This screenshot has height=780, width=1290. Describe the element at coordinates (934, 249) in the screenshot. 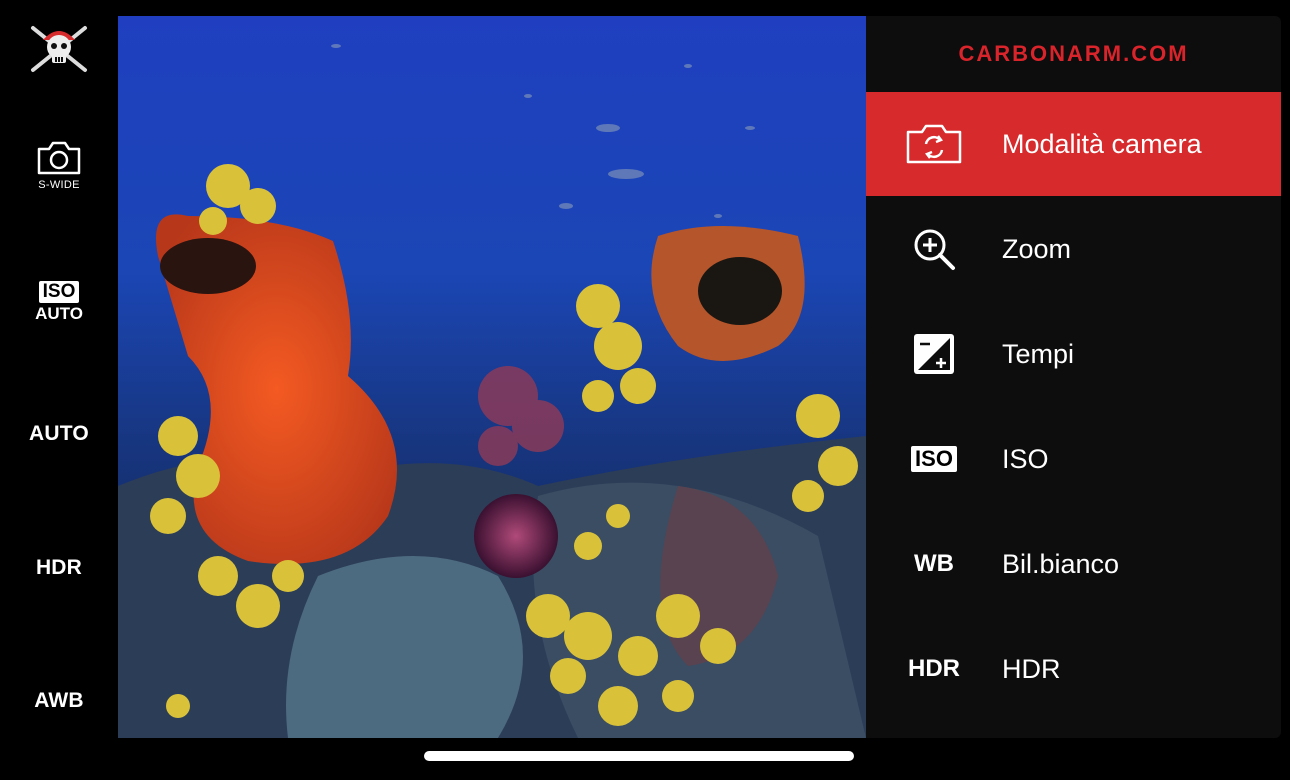

I see `zoom-in-icon` at that location.